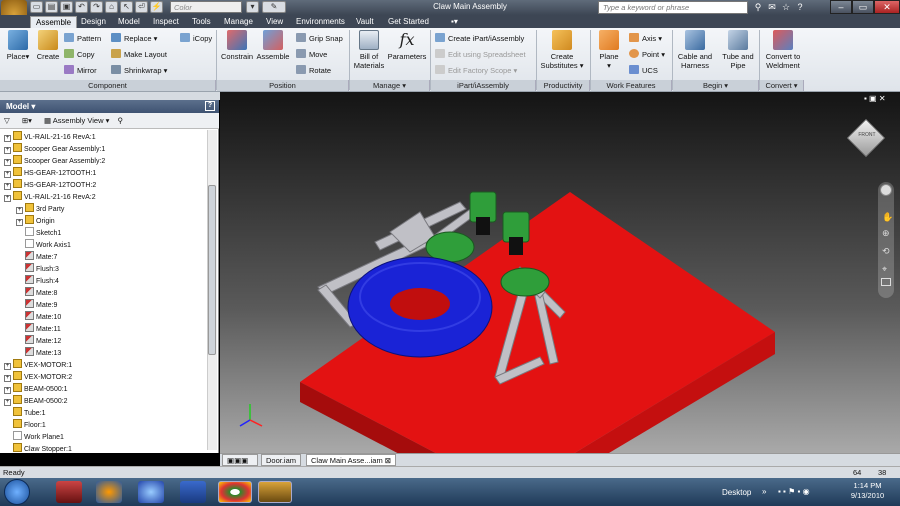 The width and height of the screenshot is (900, 506). I want to click on tree-item: + VL-RAIL-21-16 RevA:1, so click(50, 137).